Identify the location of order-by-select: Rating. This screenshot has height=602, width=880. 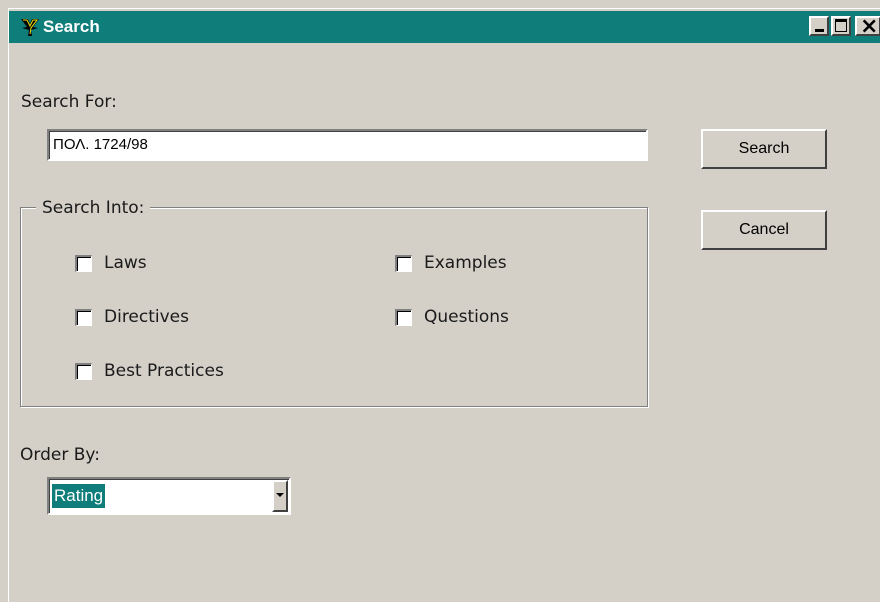
(169, 496).